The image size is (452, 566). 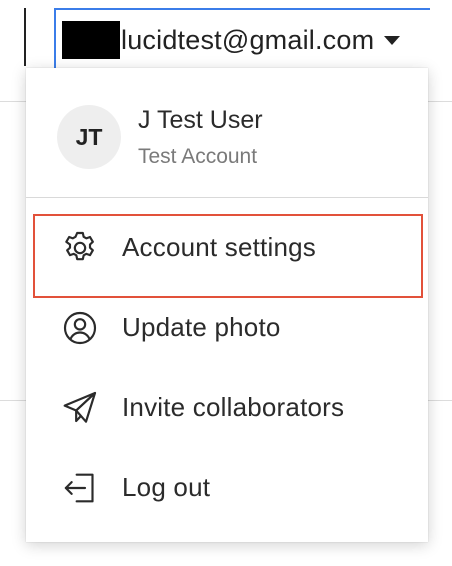 What do you see at coordinates (227, 488) in the screenshot?
I see `menu-item-log-out: Log out` at bounding box center [227, 488].